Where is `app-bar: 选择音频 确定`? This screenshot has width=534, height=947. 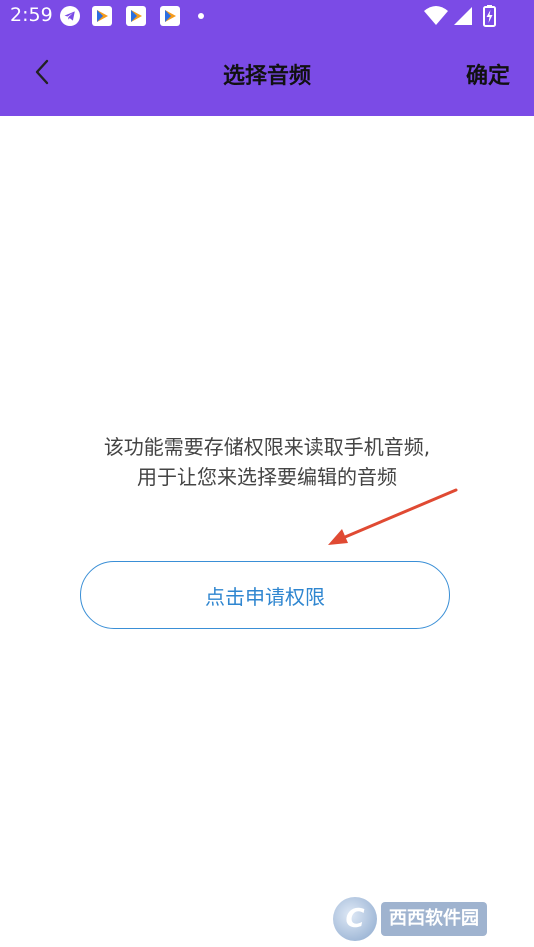 app-bar: 选择音频 确定 is located at coordinates (267, 74).